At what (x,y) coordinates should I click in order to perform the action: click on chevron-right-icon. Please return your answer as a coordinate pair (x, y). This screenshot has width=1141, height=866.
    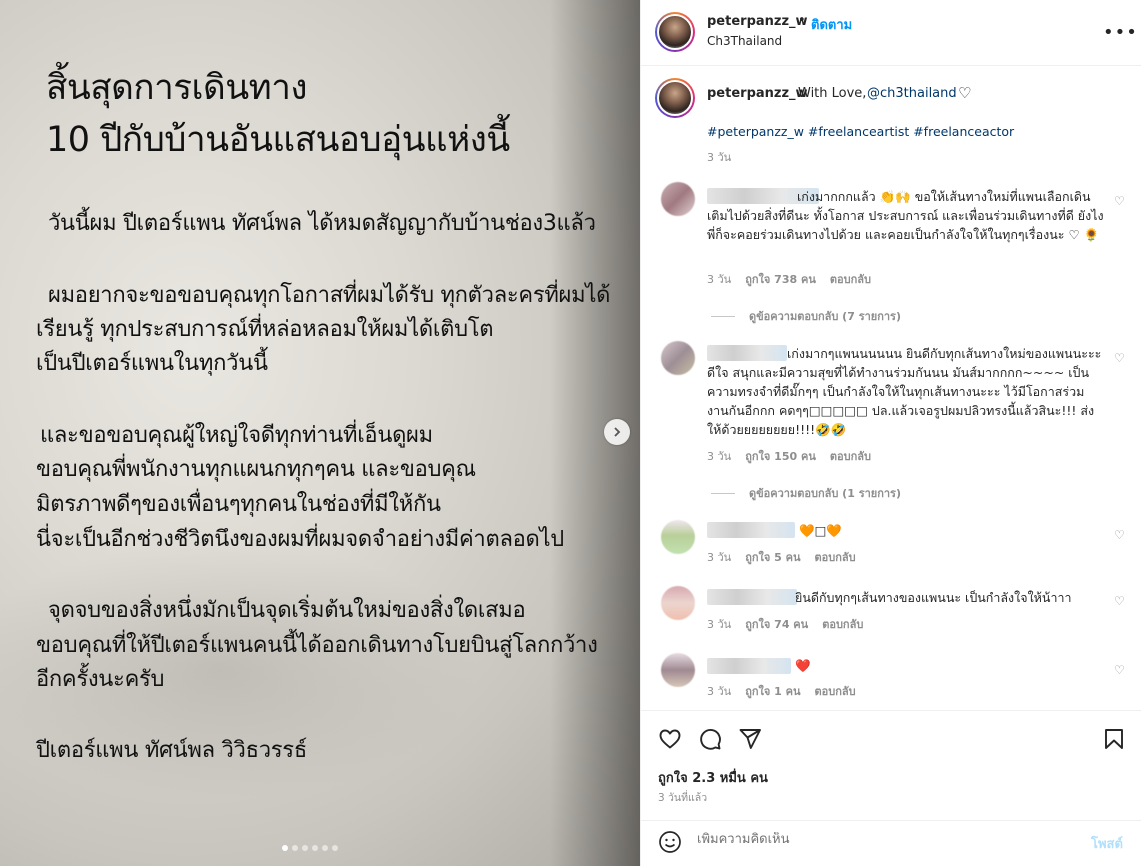
    Looking at the image, I should click on (617, 432).